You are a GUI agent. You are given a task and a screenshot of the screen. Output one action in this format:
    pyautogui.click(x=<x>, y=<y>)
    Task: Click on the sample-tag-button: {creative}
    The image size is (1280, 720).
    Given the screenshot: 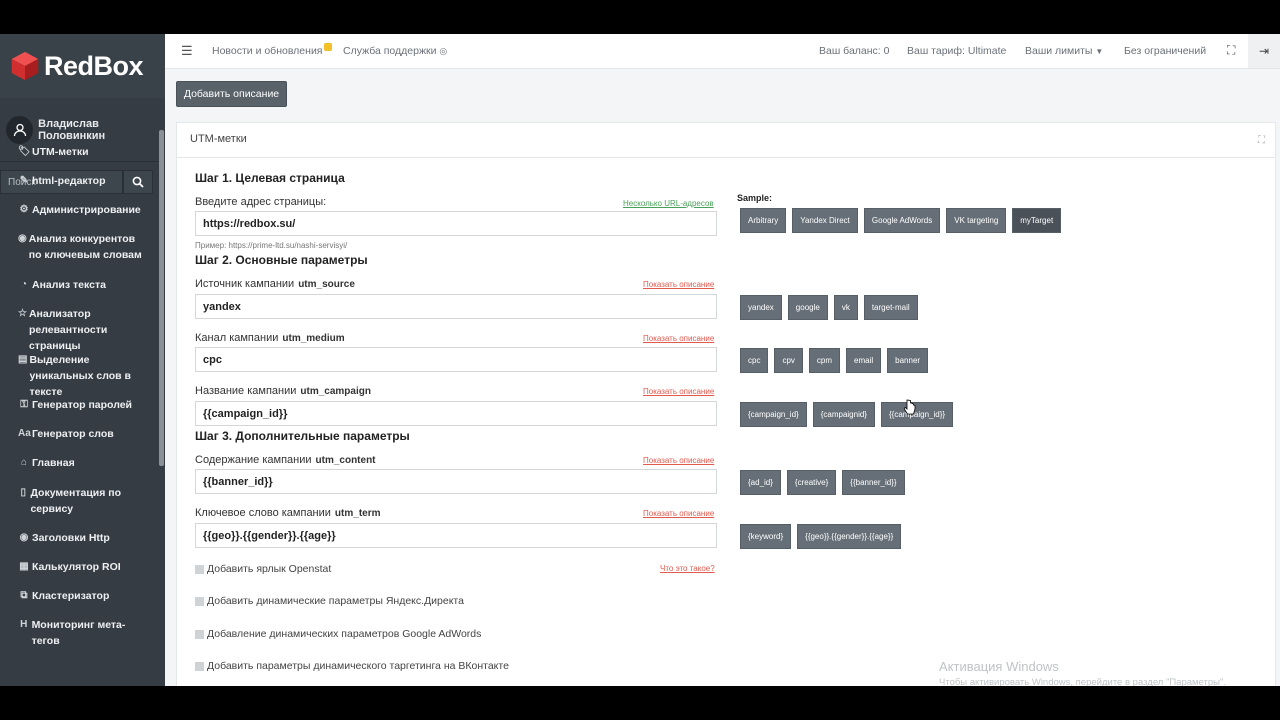 What is the action you would take?
    pyautogui.click(x=811, y=482)
    